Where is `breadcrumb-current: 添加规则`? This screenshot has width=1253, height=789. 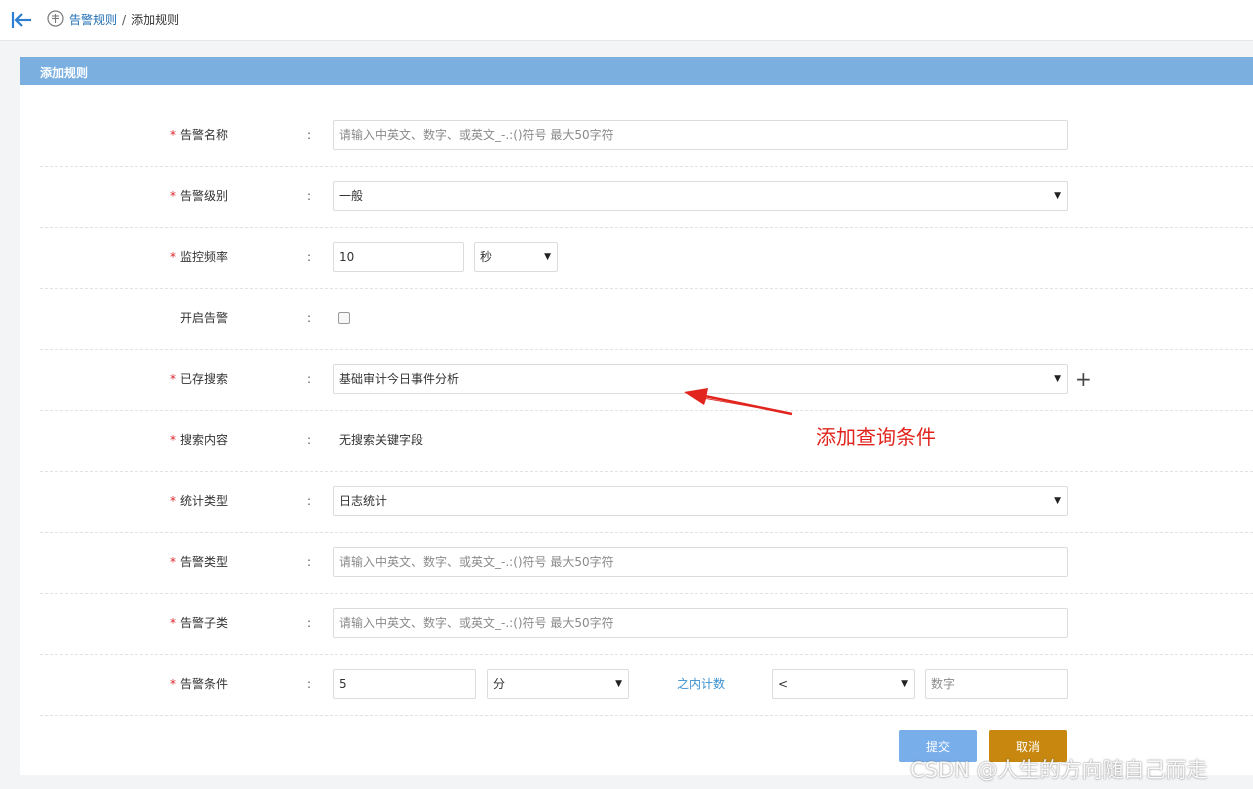
breadcrumb-current: 添加规则 is located at coordinates (155, 20).